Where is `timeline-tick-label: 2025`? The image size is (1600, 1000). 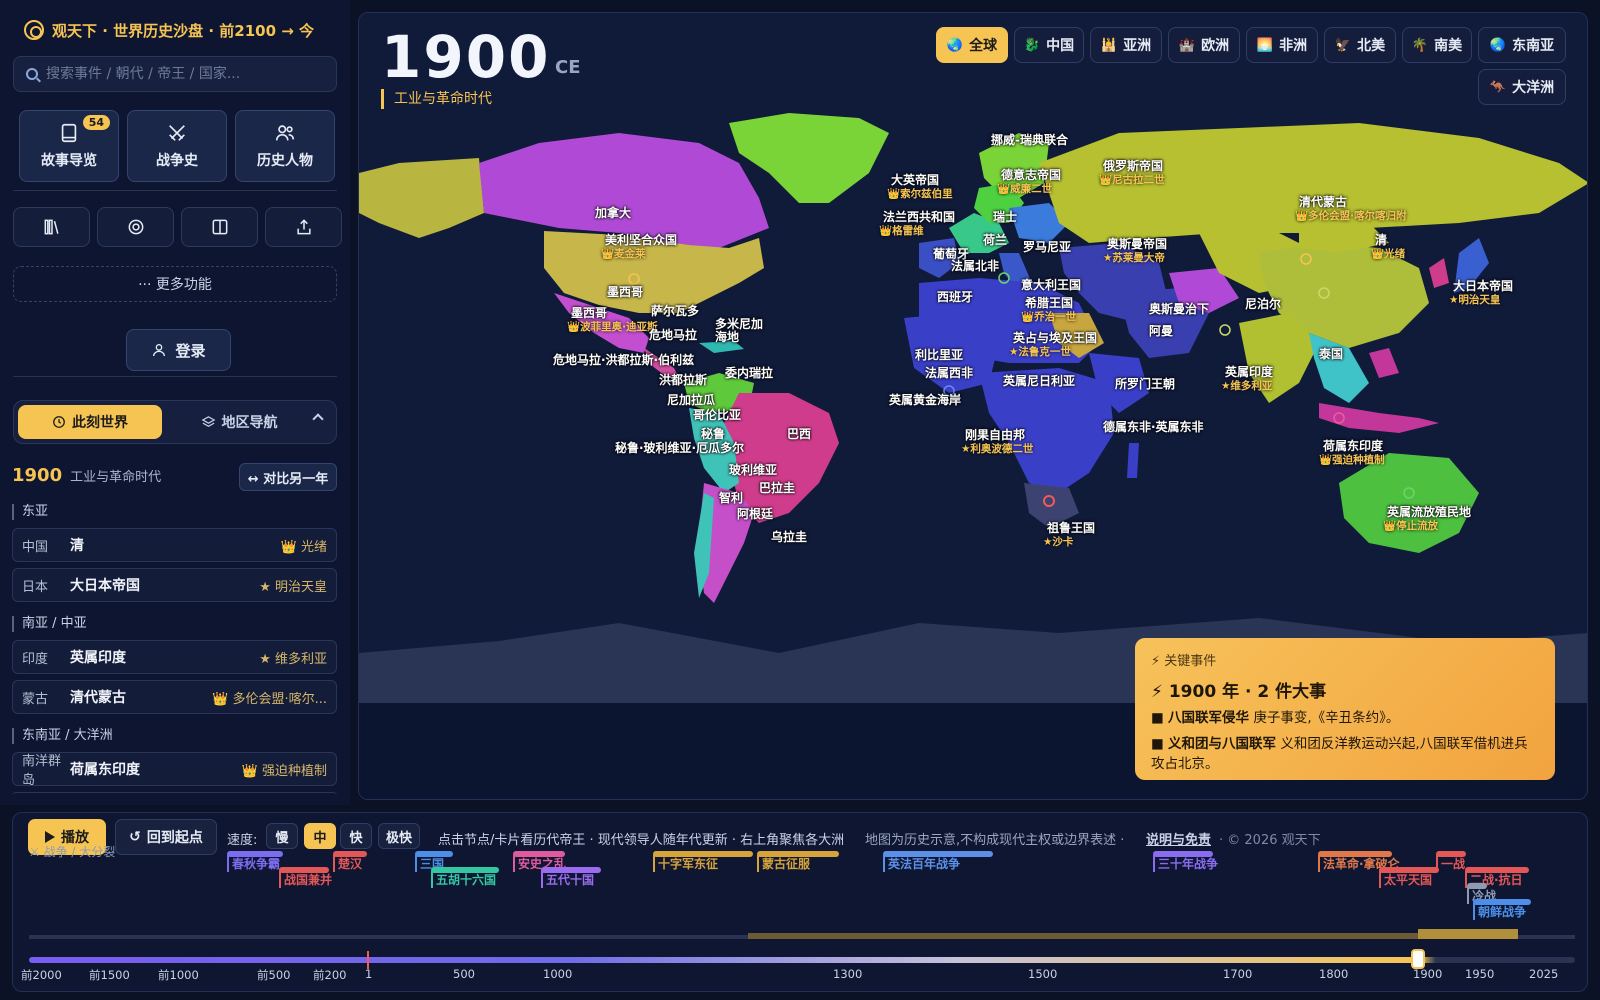
timeline-tick-label: 2025 is located at coordinates (1544, 974).